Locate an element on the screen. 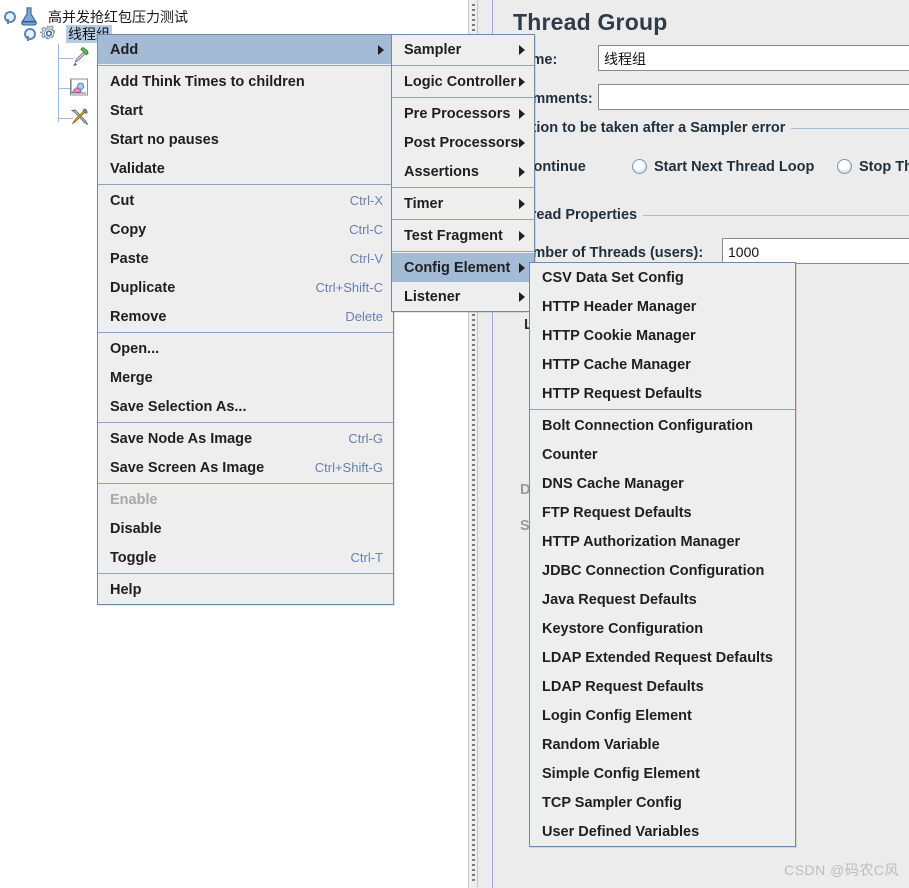 The height and width of the screenshot is (888, 909). menu-item-label: Paste is located at coordinates (129, 258).